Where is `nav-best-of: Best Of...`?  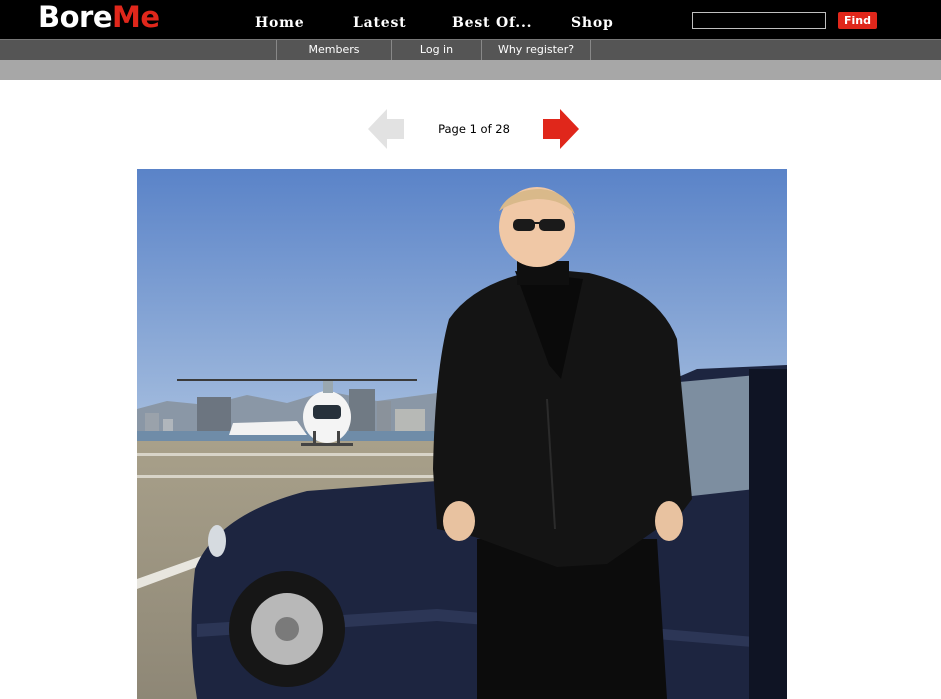
nav-best-of: Best Of... is located at coordinates (492, 23).